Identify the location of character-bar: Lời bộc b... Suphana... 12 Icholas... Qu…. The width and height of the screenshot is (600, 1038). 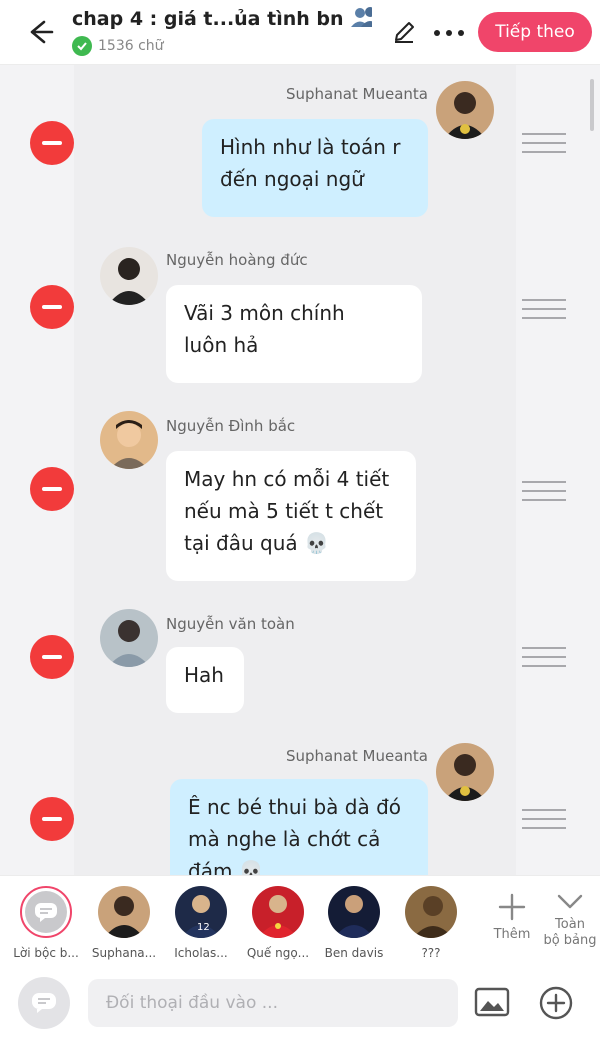
(300, 920).